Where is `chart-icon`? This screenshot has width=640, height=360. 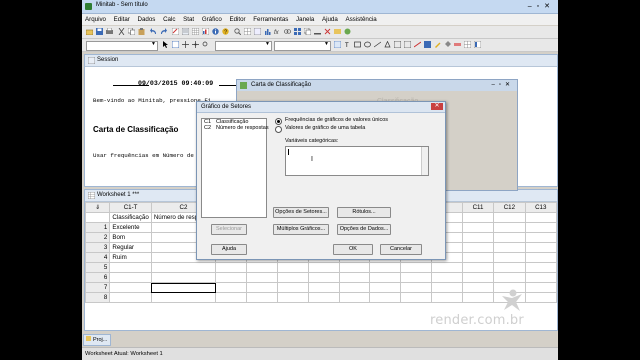
chart-icon is located at coordinates (267, 31).